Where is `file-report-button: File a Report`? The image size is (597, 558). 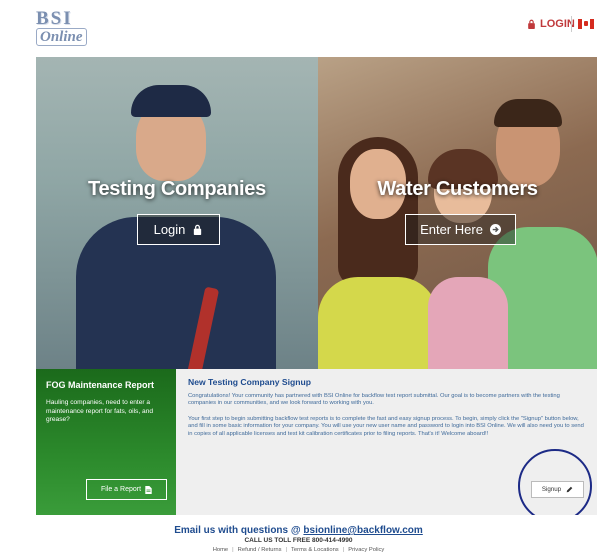
file-report-button: File a Report is located at coordinates (126, 489).